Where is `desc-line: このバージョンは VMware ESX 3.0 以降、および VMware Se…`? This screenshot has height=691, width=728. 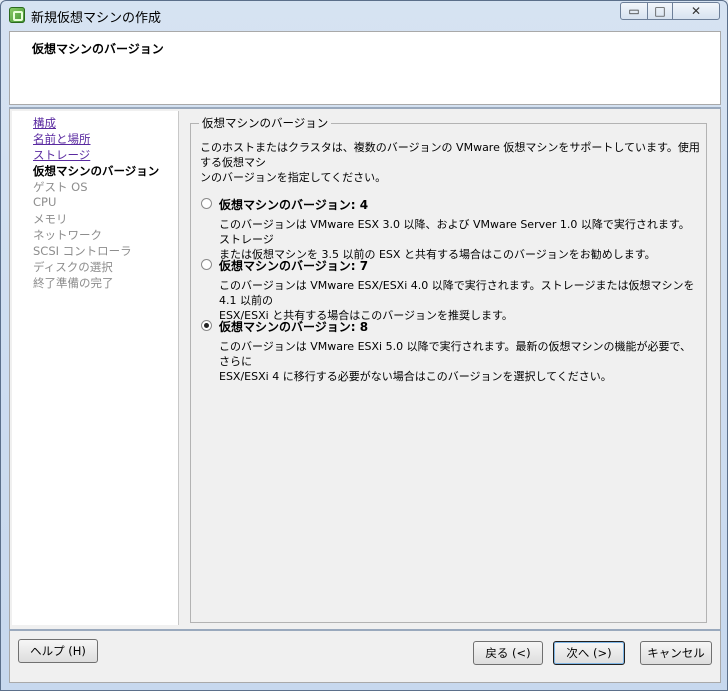
desc-line: このバージョンは VMware ESX 3.0 以降、および VMware Se… is located at coordinates (454, 232).